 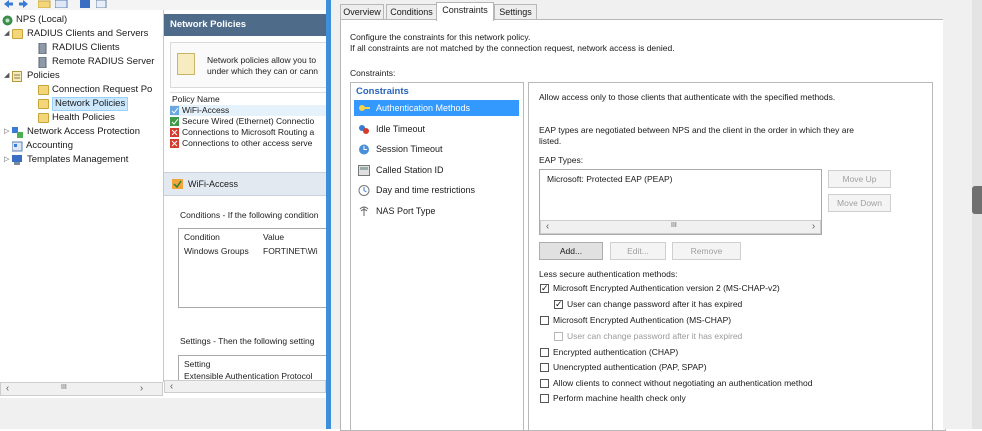 I want to click on nap-icon, so click(x=17, y=132).